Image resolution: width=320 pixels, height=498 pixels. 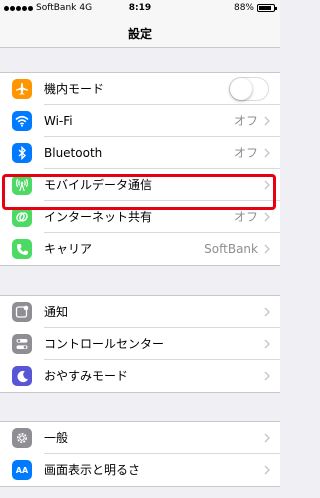 I want to click on status-bar: SoftBank 4G 8:19 88%, so click(x=140, y=8).